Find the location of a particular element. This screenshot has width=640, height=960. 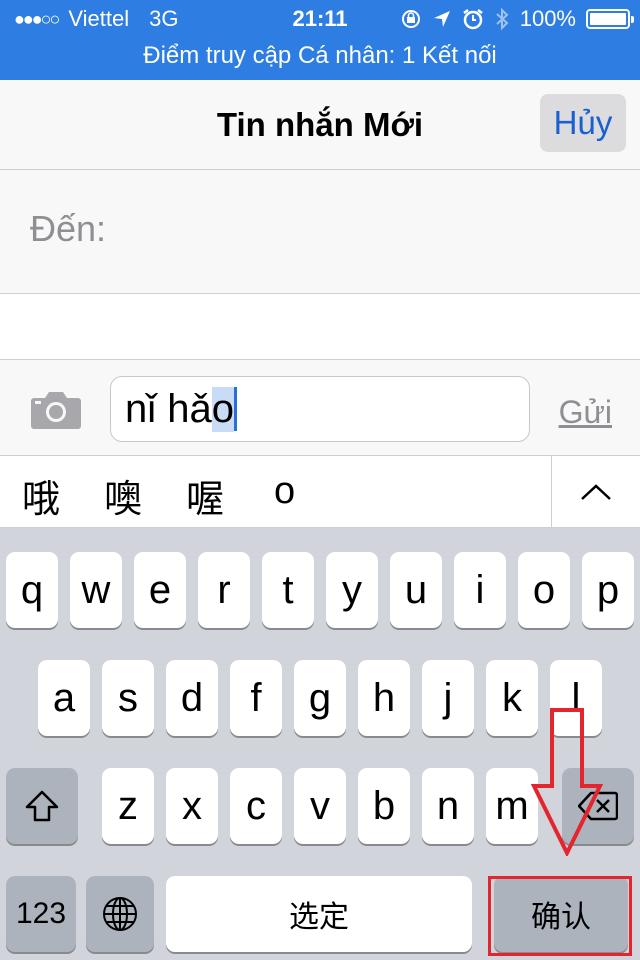

key-j: j is located at coordinates (448, 698).